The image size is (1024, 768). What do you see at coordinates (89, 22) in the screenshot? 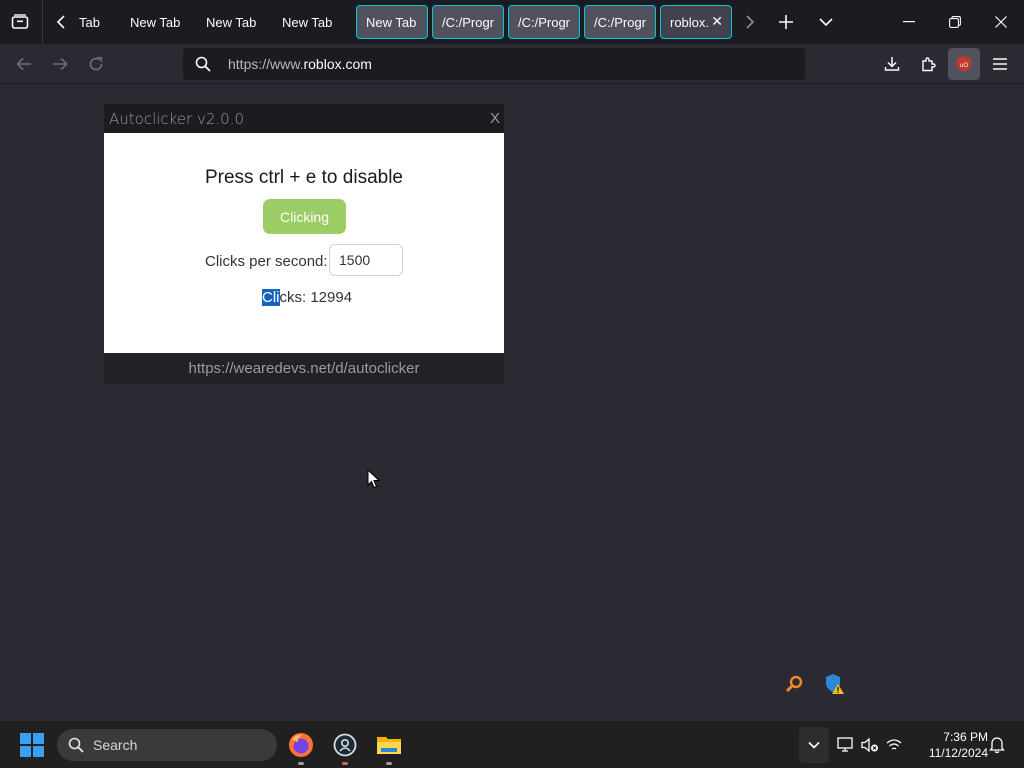
I see `tab-label: Tab` at bounding box center [89, 22].